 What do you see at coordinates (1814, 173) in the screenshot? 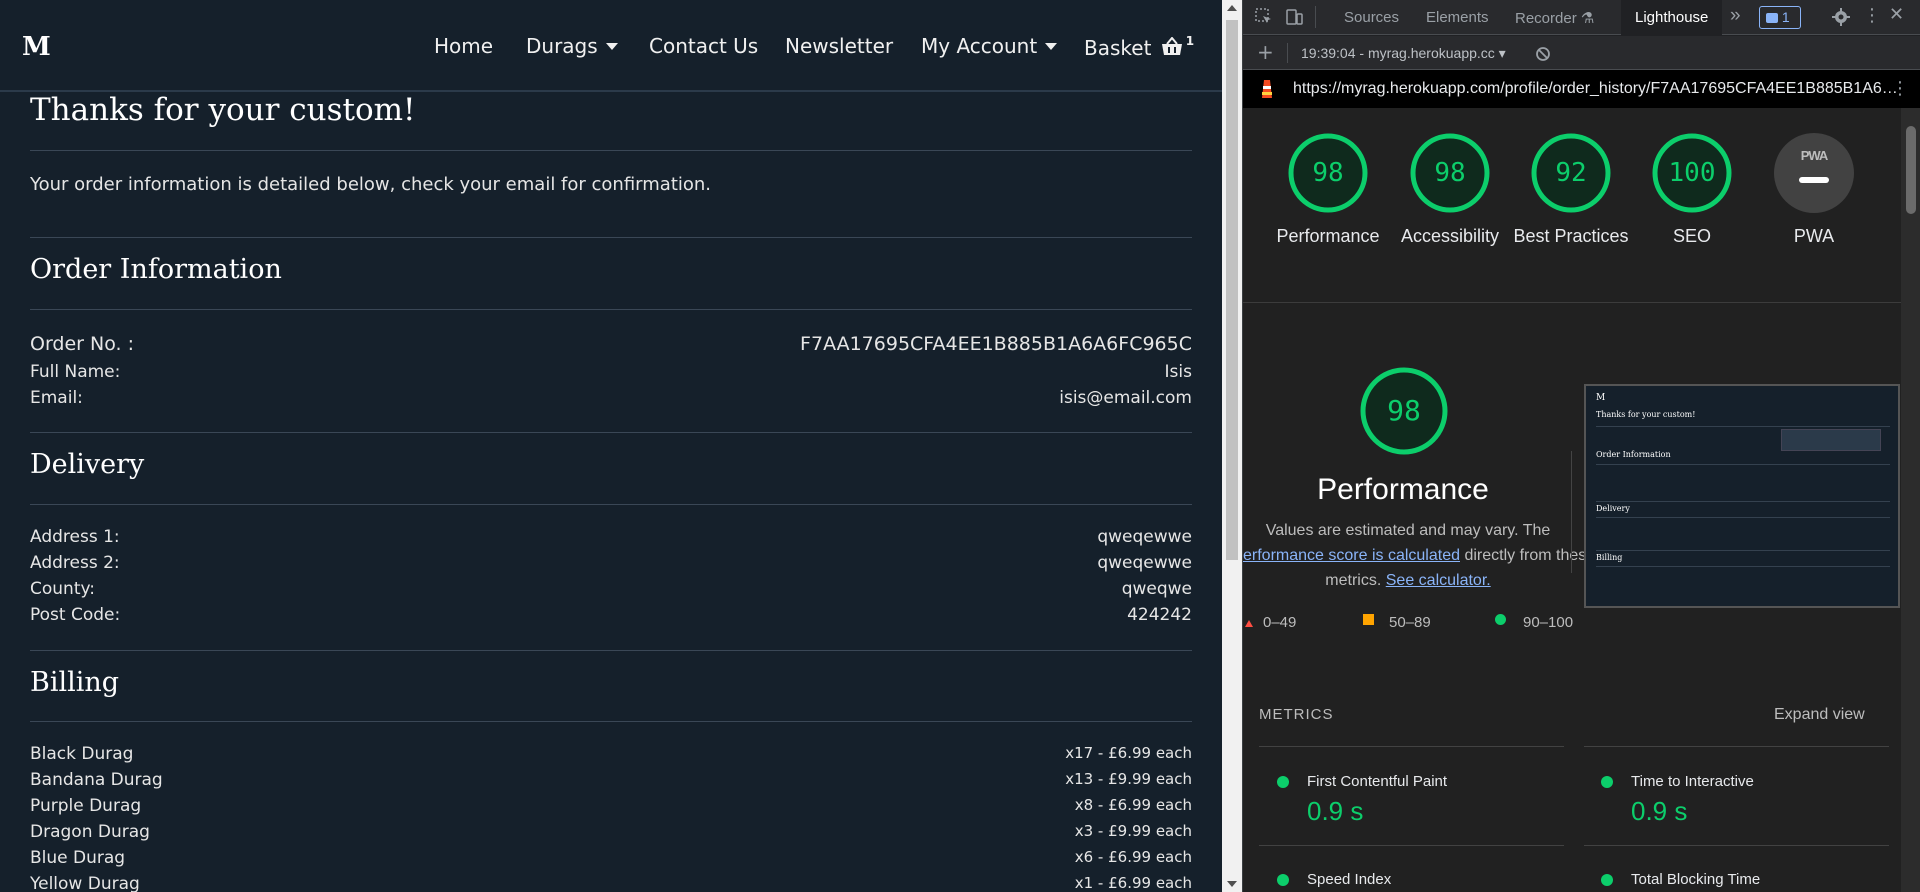
I see `pwa-badge: PWA` at bounding box center [1814, 173].